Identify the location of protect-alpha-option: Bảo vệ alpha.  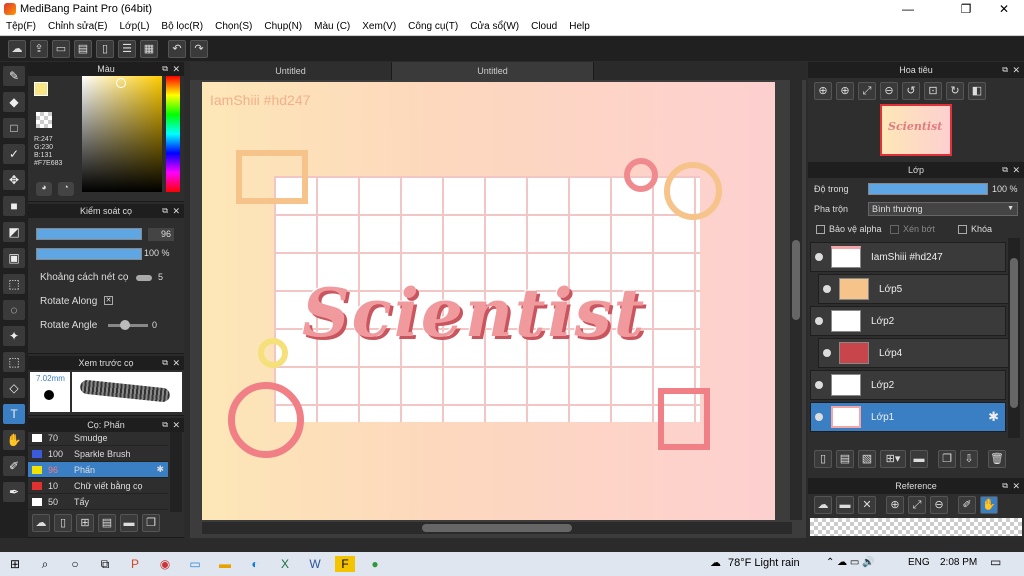
(849, 229).